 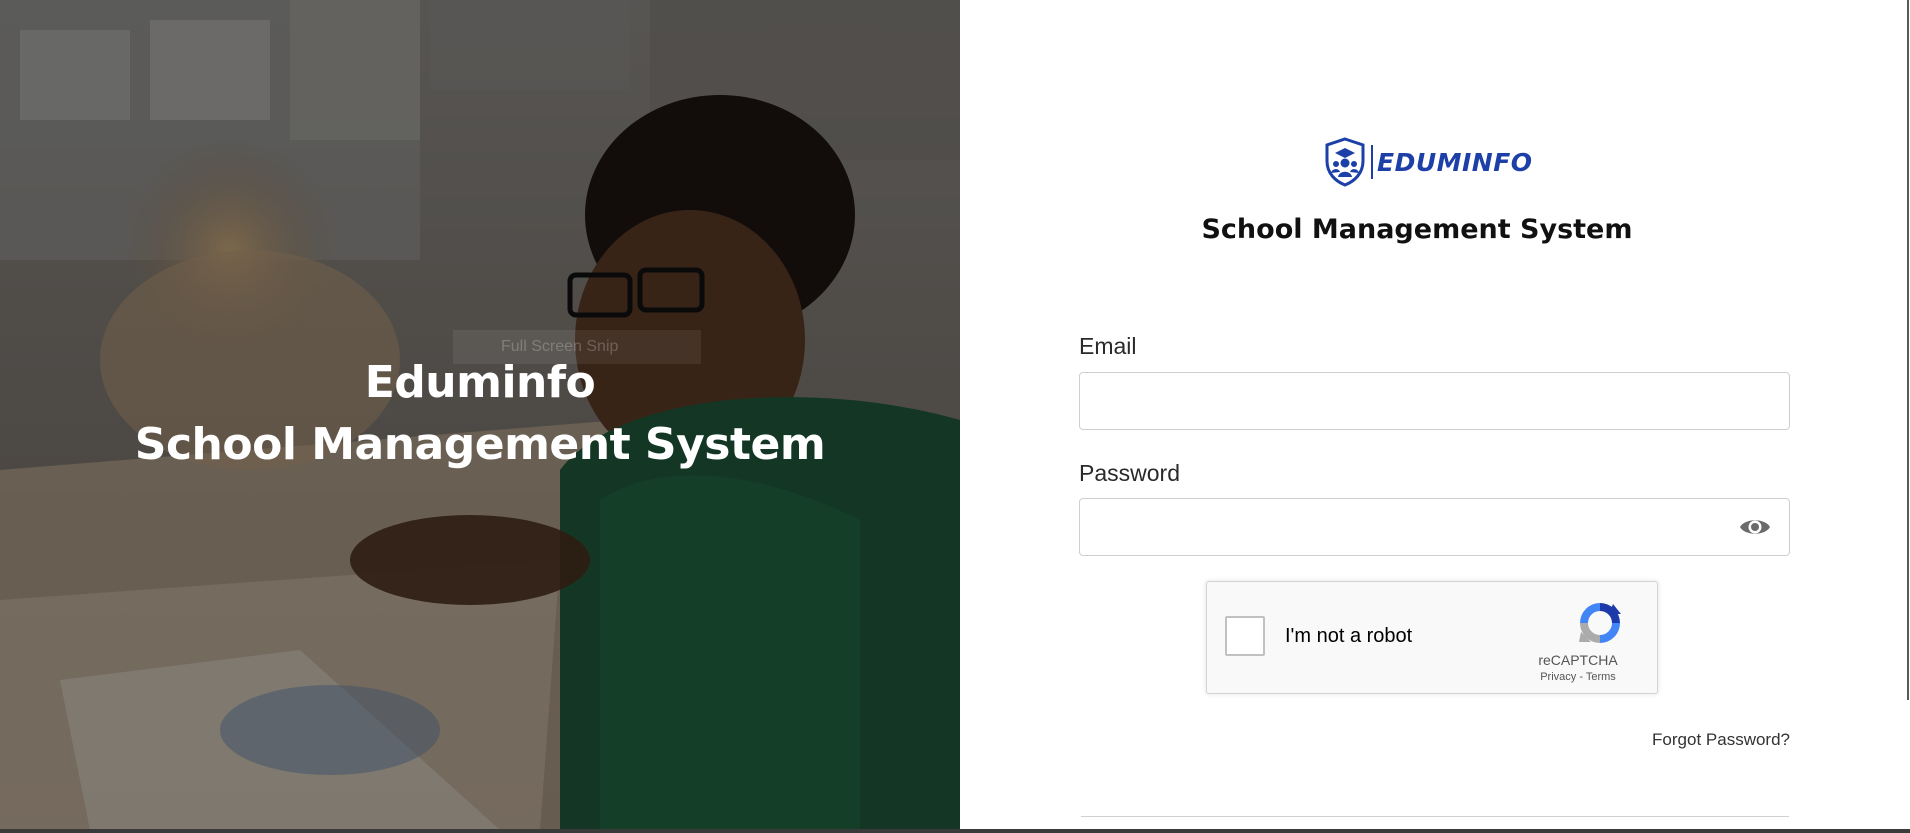 What do you see at coordinates (955, 831) in the screenshot?
I see `bottom-edge-bar` at bounding box center [955, 831].